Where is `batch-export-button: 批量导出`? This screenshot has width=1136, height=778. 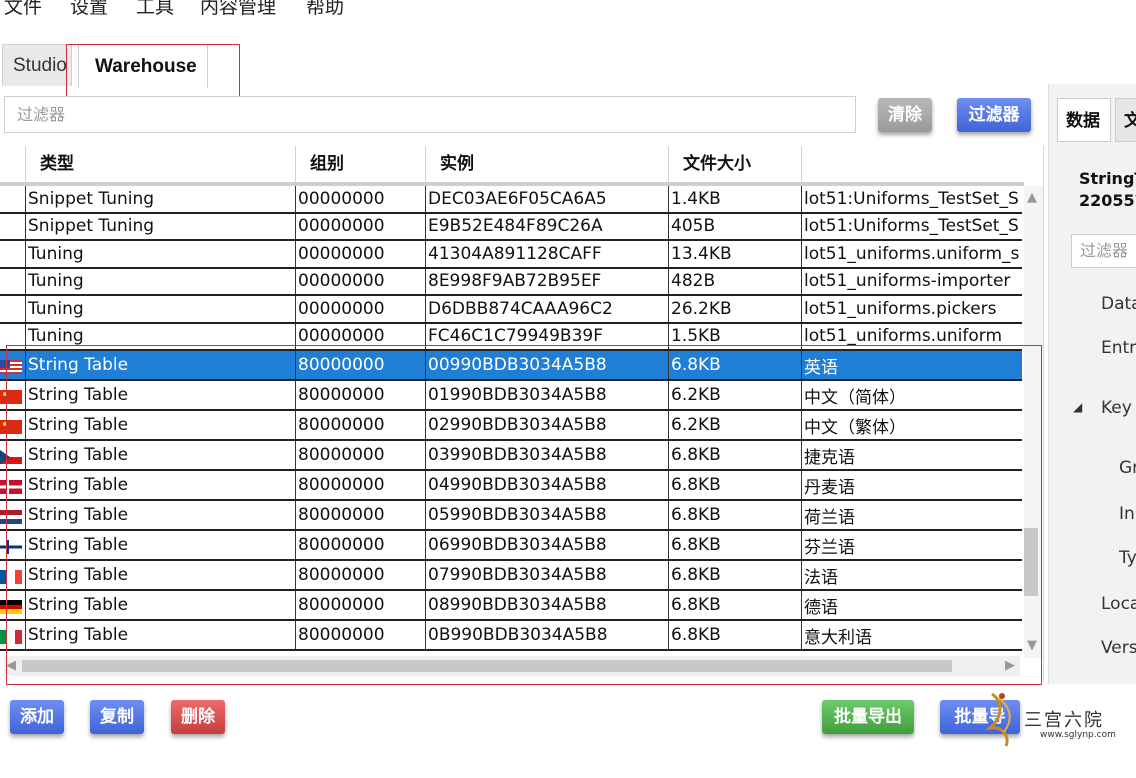 batch-export-button: 批量导出 is located at coordinates (868, 717).